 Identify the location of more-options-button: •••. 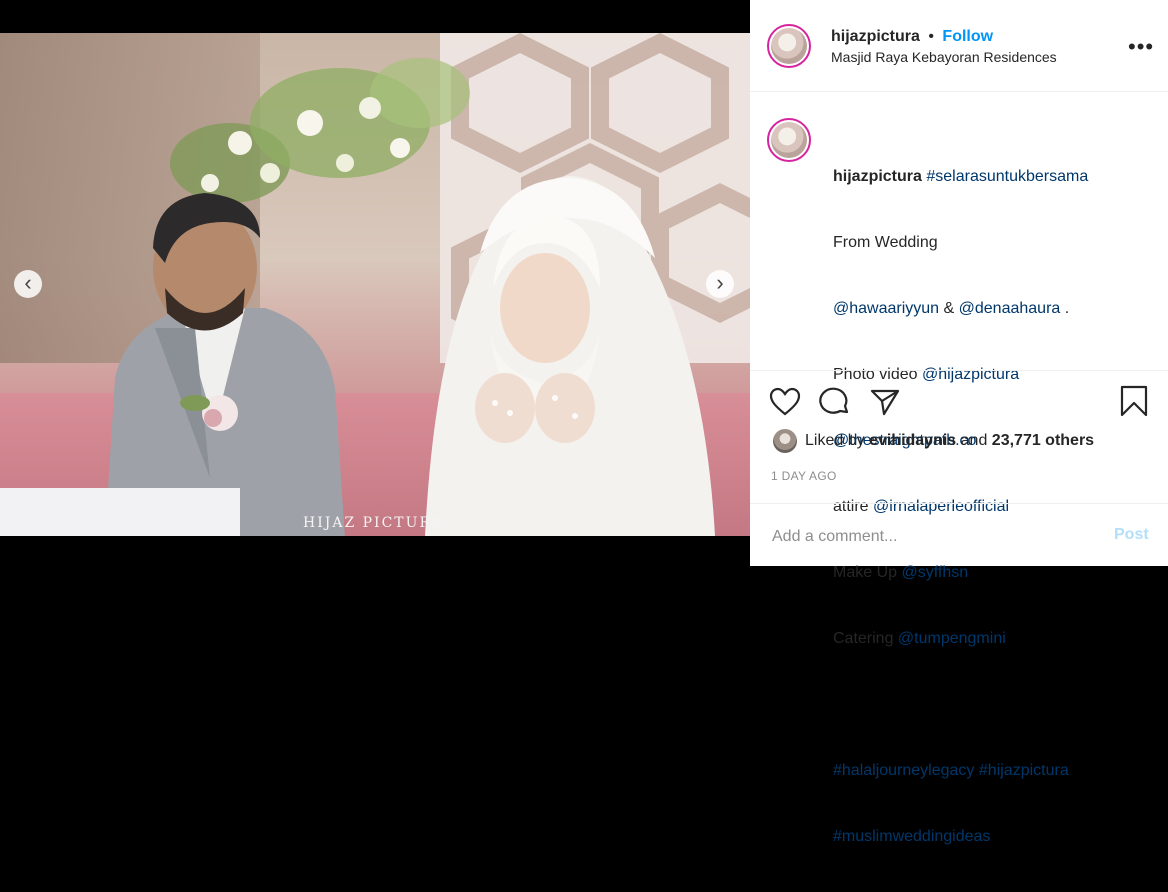
(1141, 47).